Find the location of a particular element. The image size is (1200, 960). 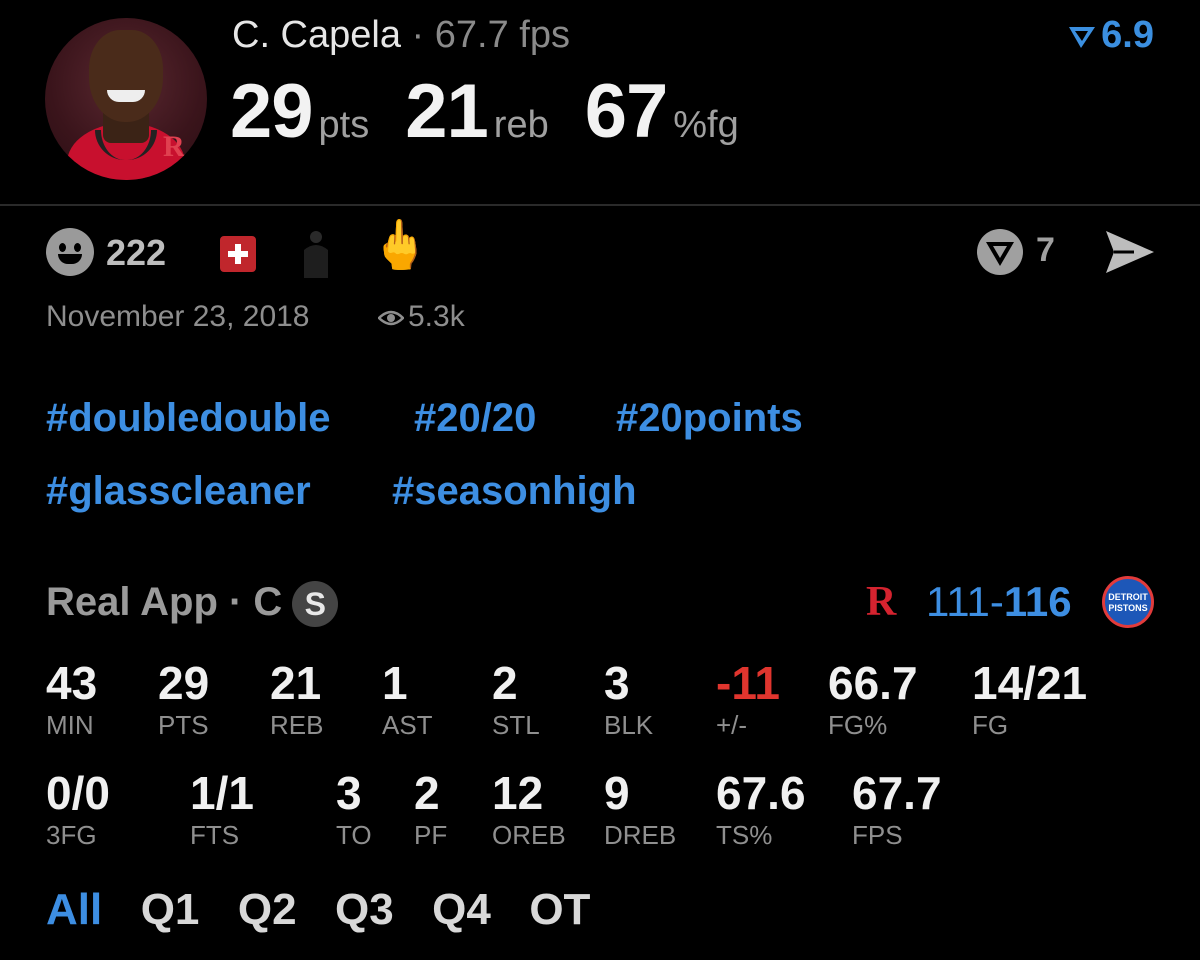

rockets-jersey-logo-icon: R is located at coordinates (174, 146).